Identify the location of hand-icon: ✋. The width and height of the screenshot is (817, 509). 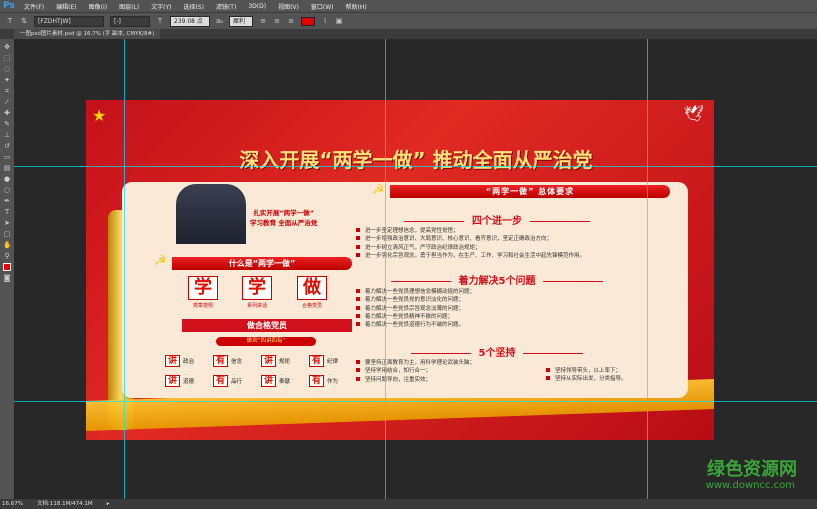
(7, 245).